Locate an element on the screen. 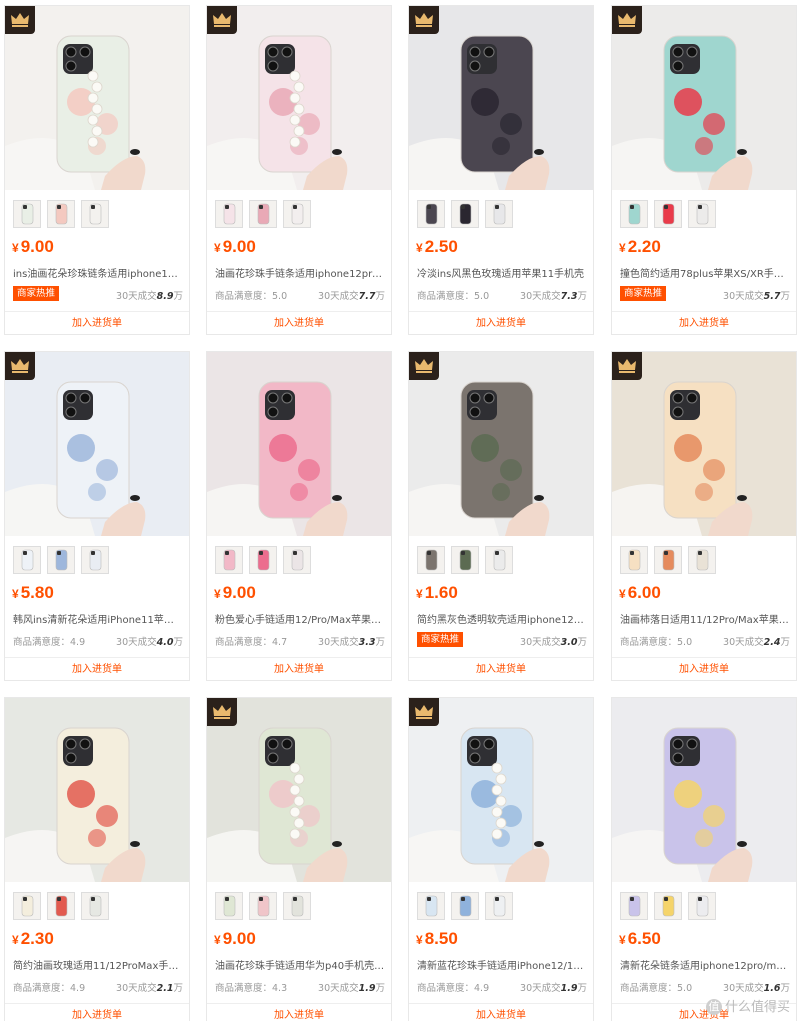 The width and height of the screenshot is (800, 1021). product-title: 清新花朵链条适用iphone12pro/max苹果11手机壳 is located at coordinates (705, 964).